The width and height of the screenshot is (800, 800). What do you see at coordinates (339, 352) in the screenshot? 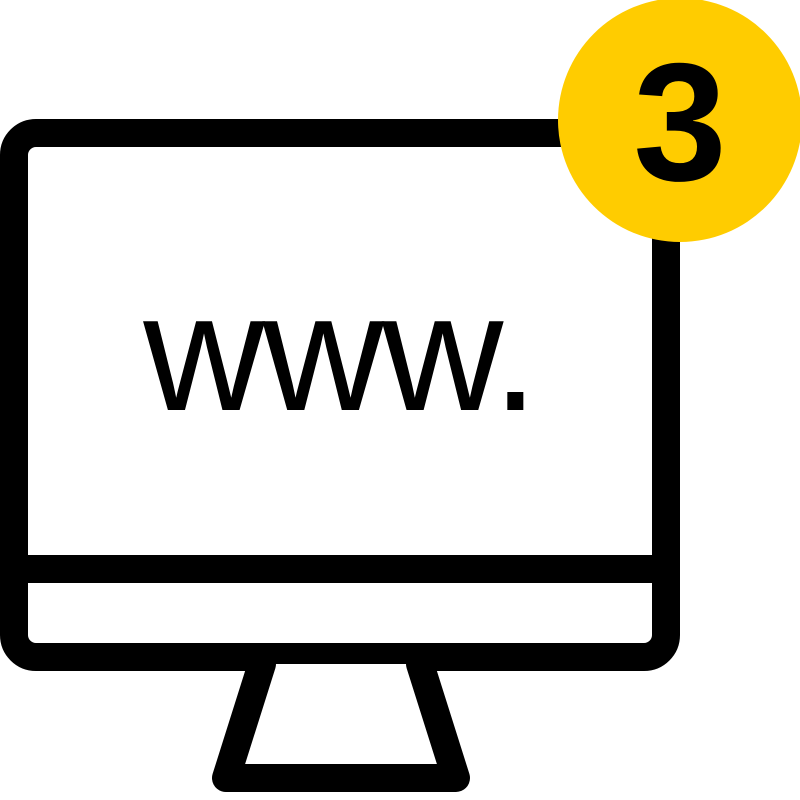
I see `screen-url-text: www.` at bounding box center [339, 352].